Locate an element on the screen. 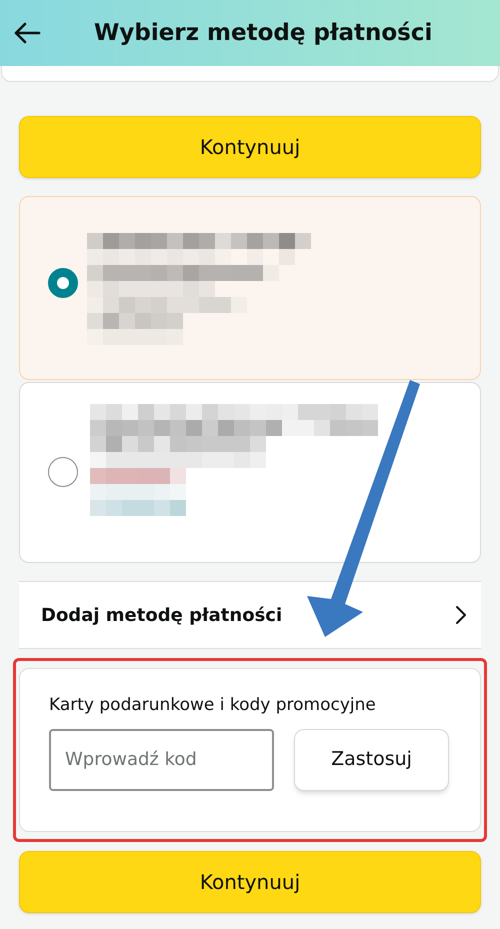 This screenshot has width=500, height=929. back-arrow-icon is located at coordinates (27, 33).